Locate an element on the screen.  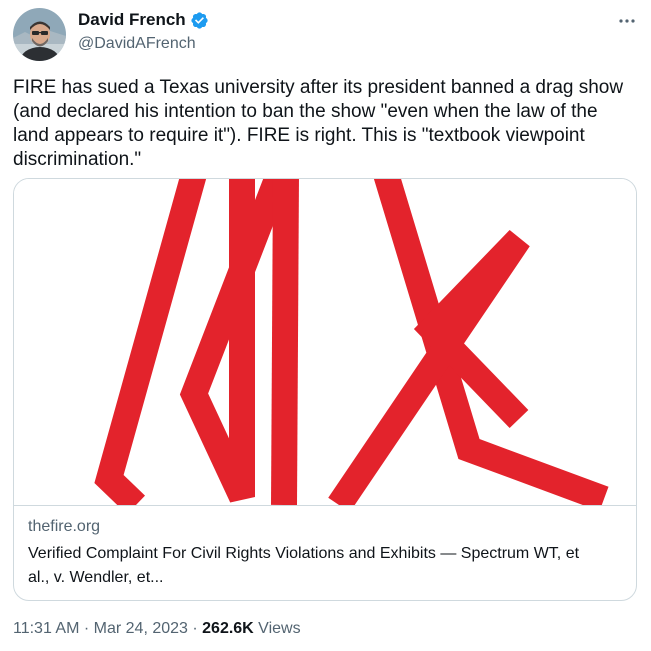
verified-badge-icon is located at coordinates (199, 20).